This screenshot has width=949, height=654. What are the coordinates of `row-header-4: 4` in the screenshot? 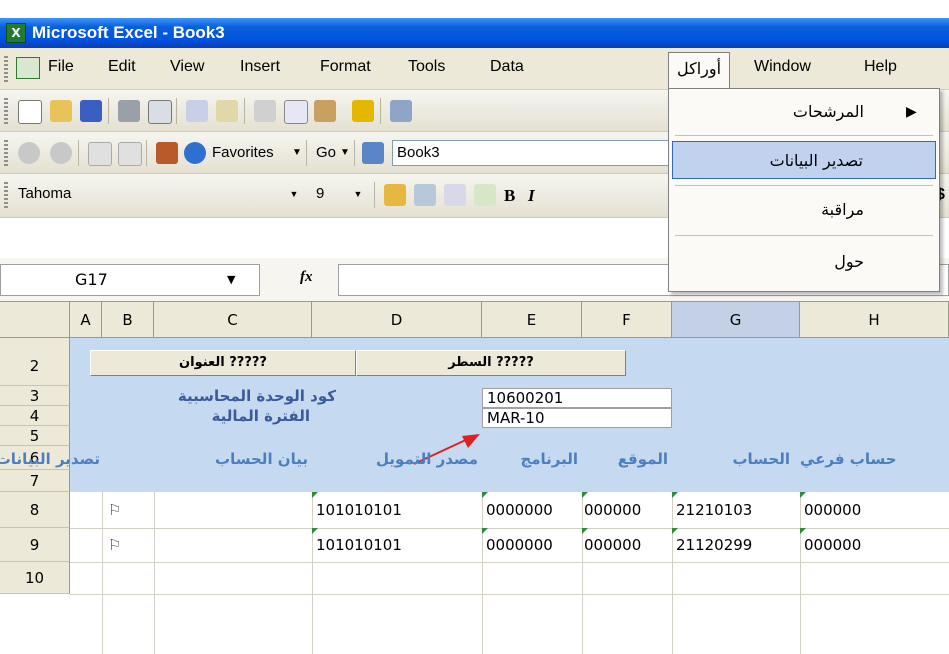 It's located at (35, 416).